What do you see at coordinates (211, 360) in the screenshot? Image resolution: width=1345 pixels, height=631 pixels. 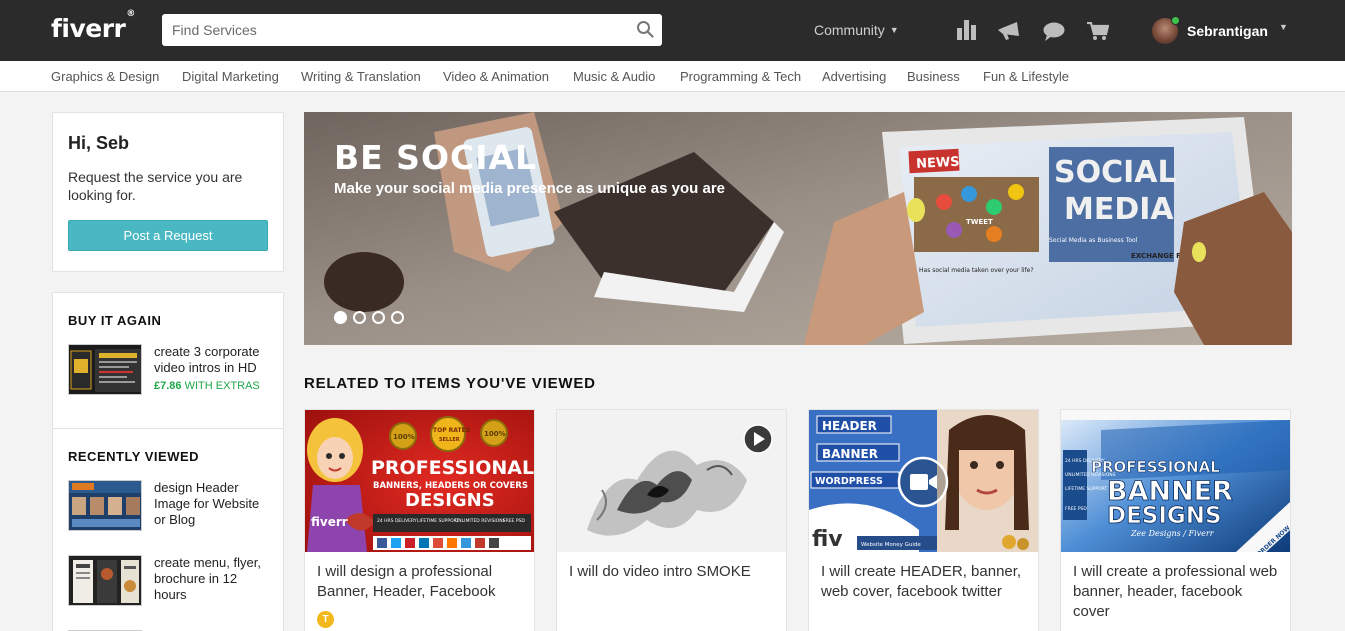 I see `buy-again-item-title: create 3 corporate video intros in HD` at bounding box center [211, 360].